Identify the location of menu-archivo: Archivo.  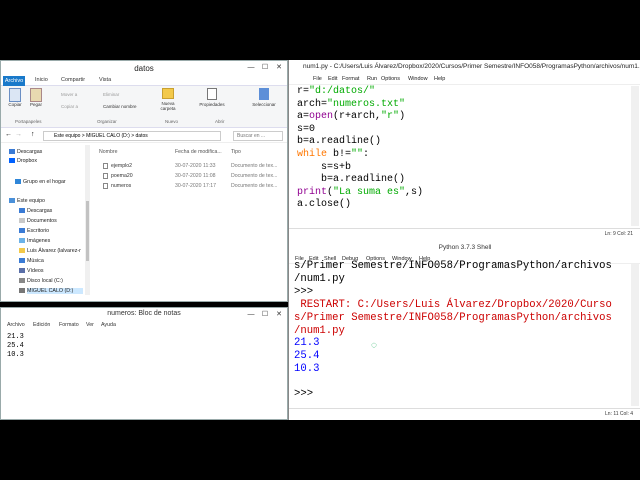
(16, 325).